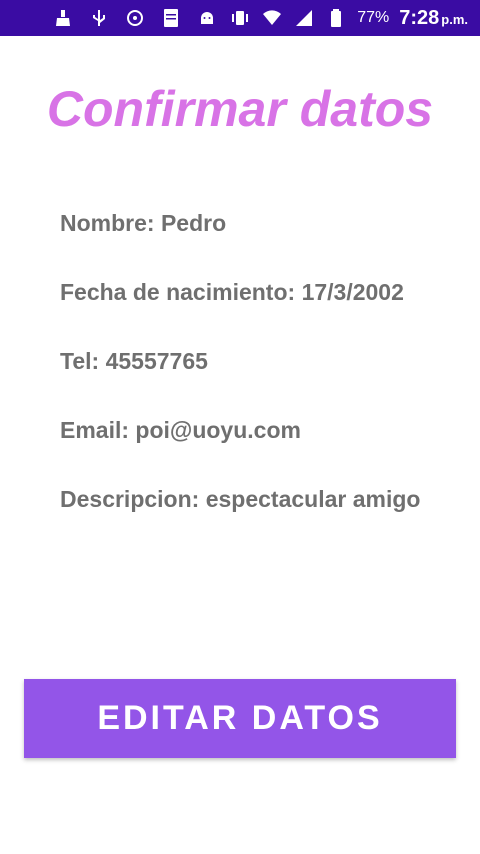 The image size is (480, 854). Describe the element at coordinates (260, 244) in the screenshot. I see `detail-row-nombre: Nombre: Pedro` at that location.